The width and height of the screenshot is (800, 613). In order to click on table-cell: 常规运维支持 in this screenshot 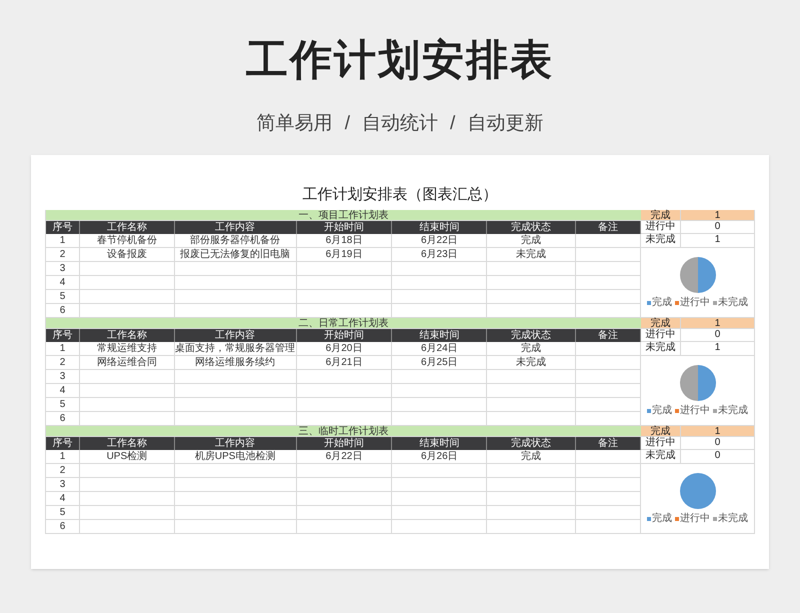, I will do `click(127, 348)`.